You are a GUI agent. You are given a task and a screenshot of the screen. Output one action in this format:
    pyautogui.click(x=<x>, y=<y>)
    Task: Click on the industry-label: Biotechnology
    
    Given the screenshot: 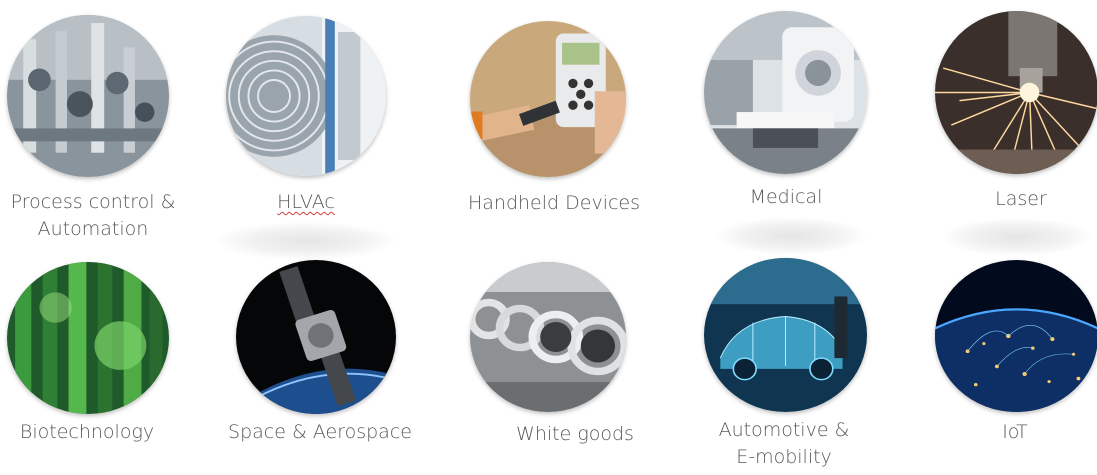 What is the action you would take?
    pyautogui.click(x=87, y=432)
    